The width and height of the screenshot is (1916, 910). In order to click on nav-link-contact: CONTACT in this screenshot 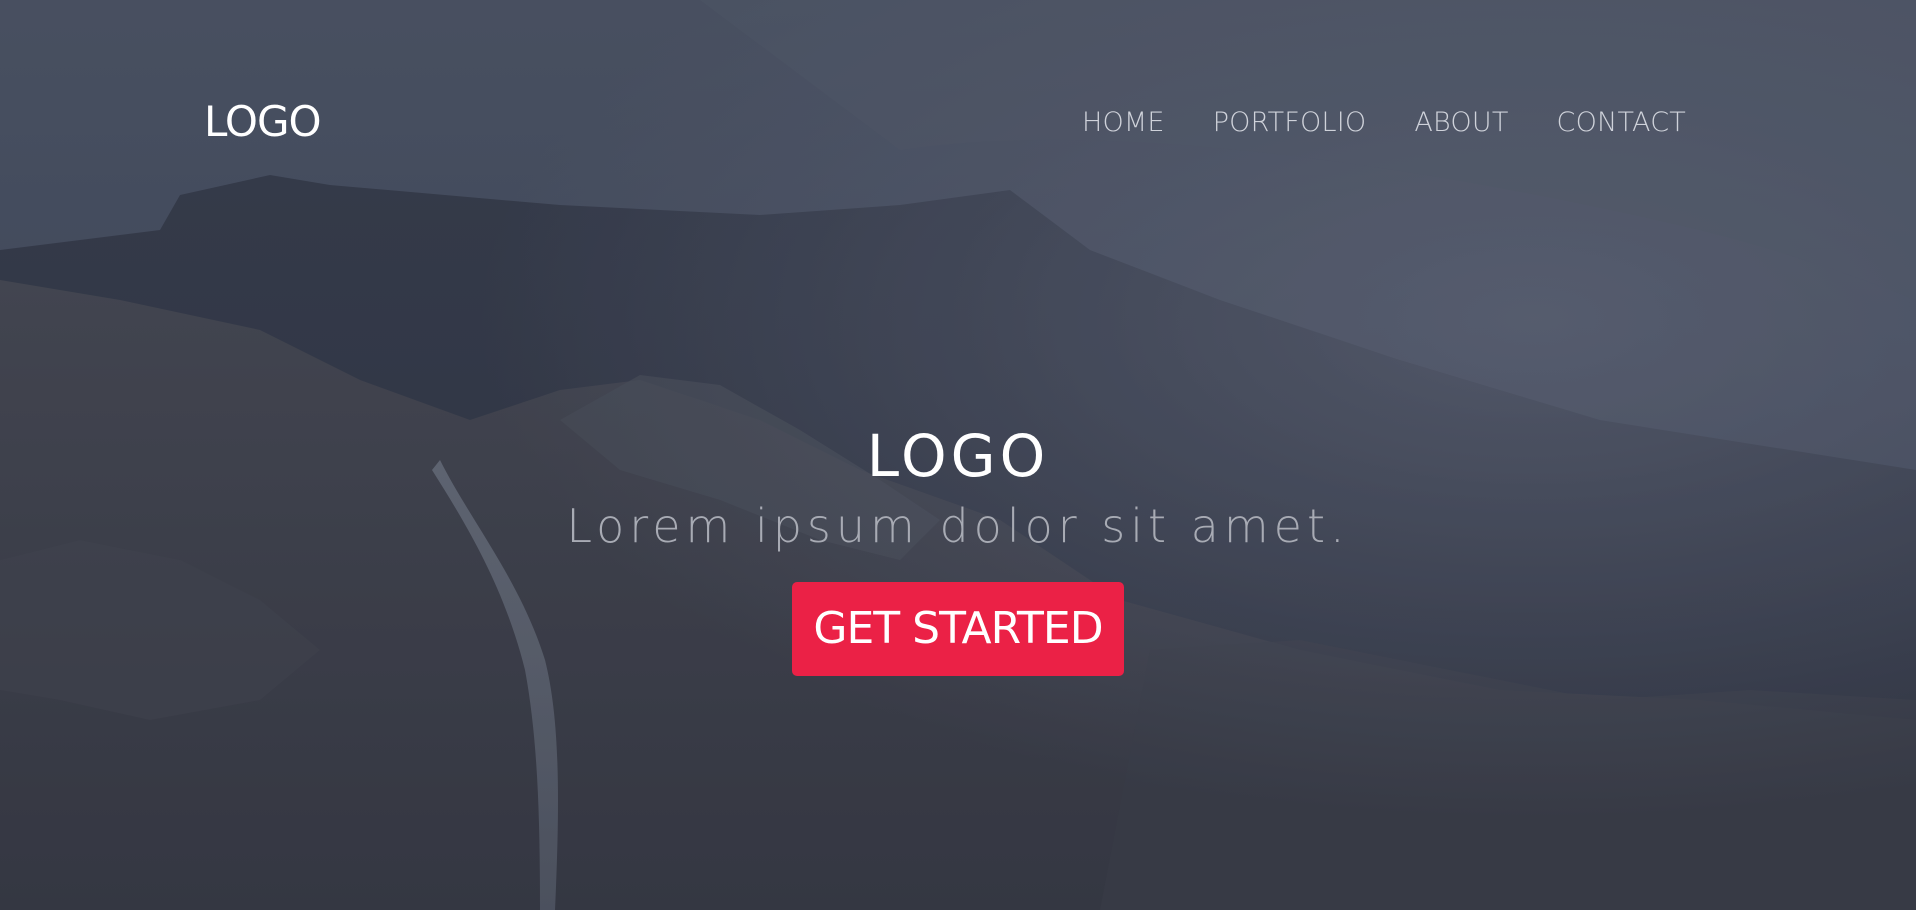, I will do `click(1621, 122)`.